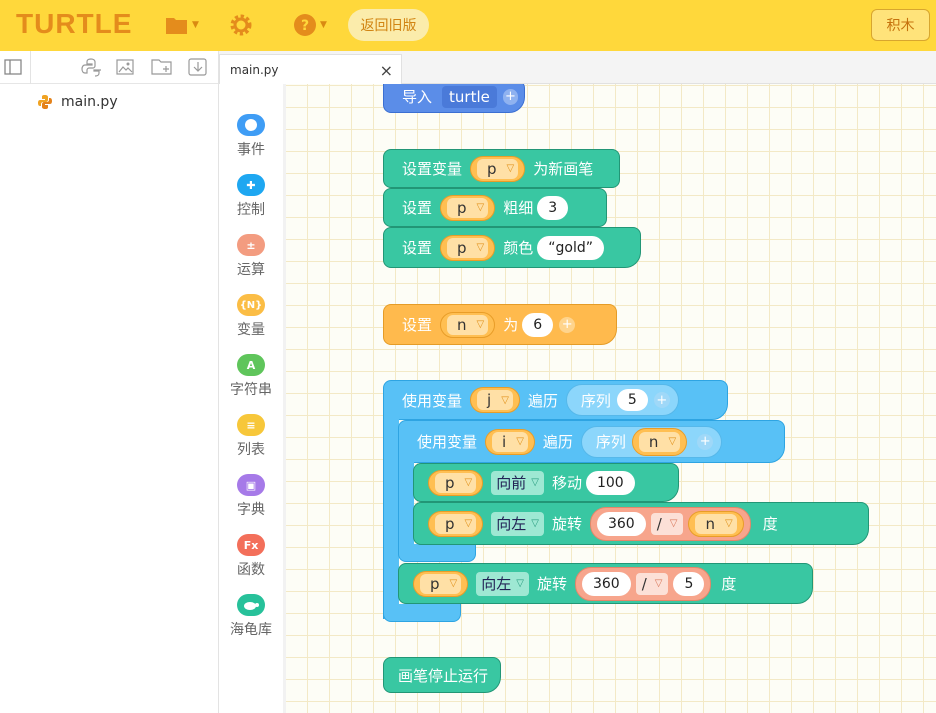 The width and height of the screenshot is (936, 713). Describe the element at coordinates (417, 97) in the screenshot. I see `block-keyword: 导入` at that location.